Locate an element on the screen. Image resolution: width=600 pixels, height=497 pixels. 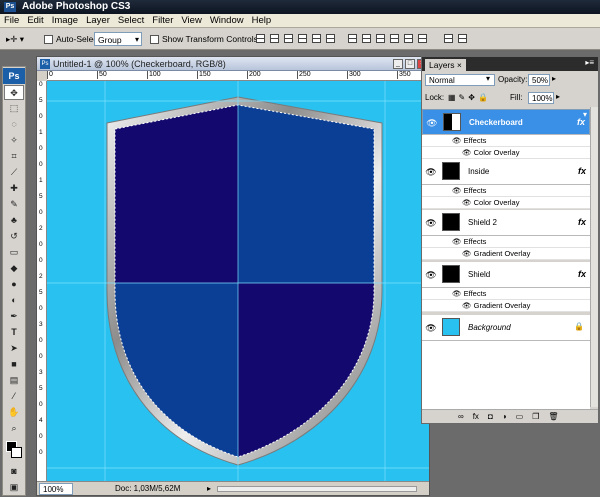
layer-row-checkerboard: 👁 Checkerboard fx is located at coordinates (506, 122).